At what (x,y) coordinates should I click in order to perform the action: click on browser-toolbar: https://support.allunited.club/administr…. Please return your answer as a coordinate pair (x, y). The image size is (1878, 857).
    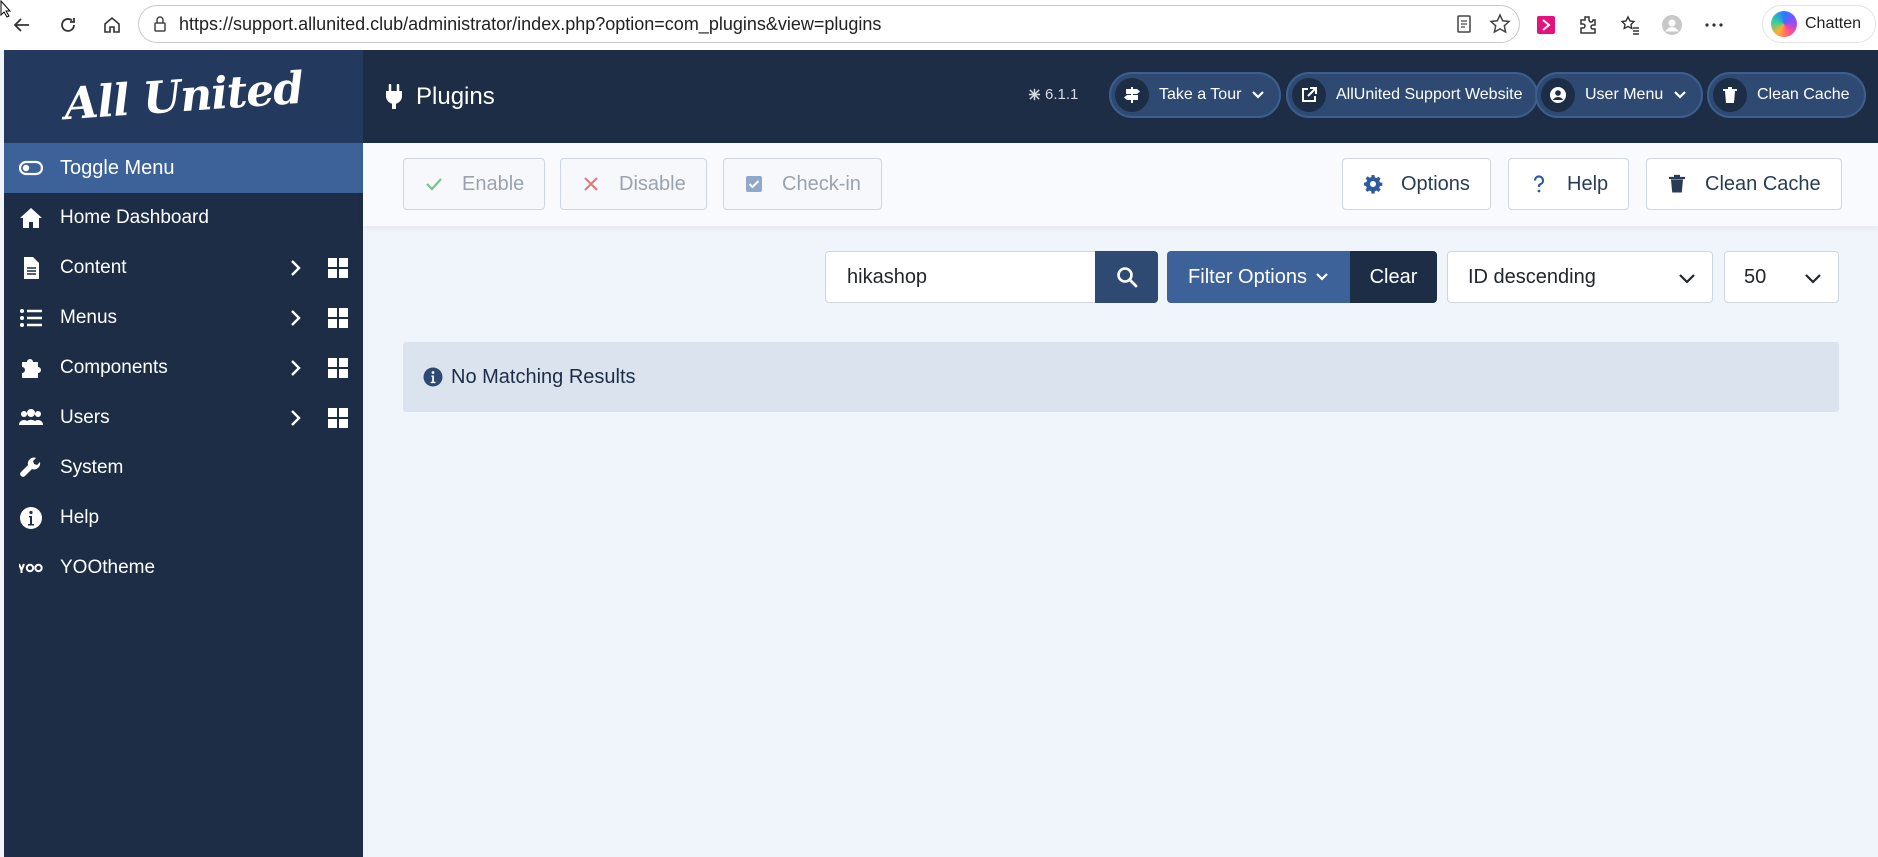
    Looking at the image, I should click on (939, 25).